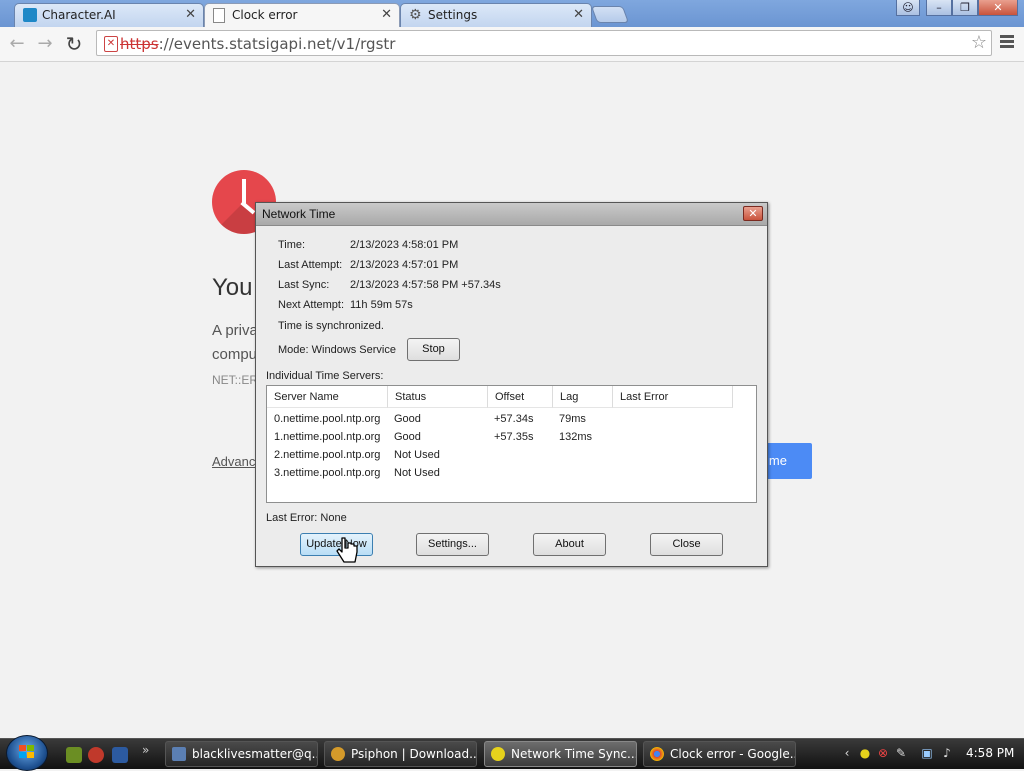 Image resolution: width=1024 pixels, height=771 pixels. Describe the element at coordinates (569, 544) in the screenshot. I see `about-button: About` at that location.